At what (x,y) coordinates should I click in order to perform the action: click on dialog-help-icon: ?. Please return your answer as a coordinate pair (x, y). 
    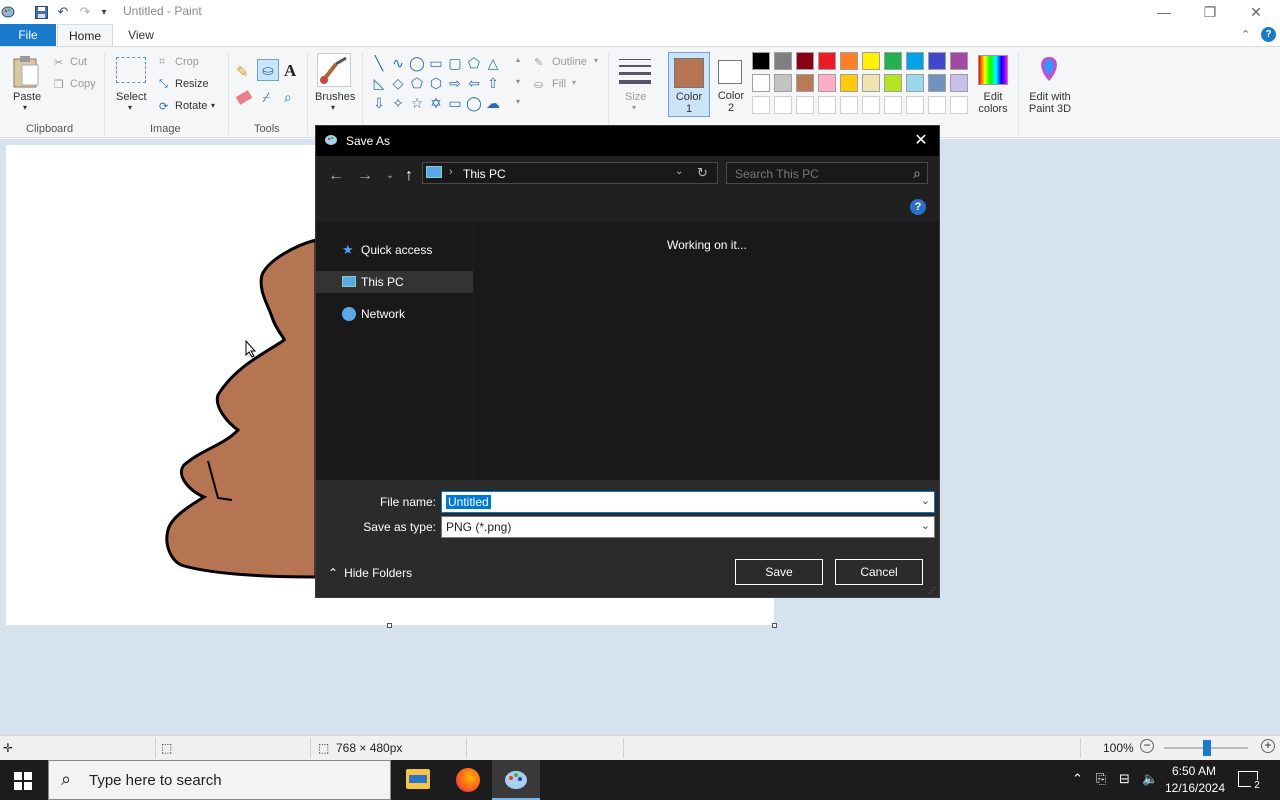
    Looking at the image, I should click on (918, 207).